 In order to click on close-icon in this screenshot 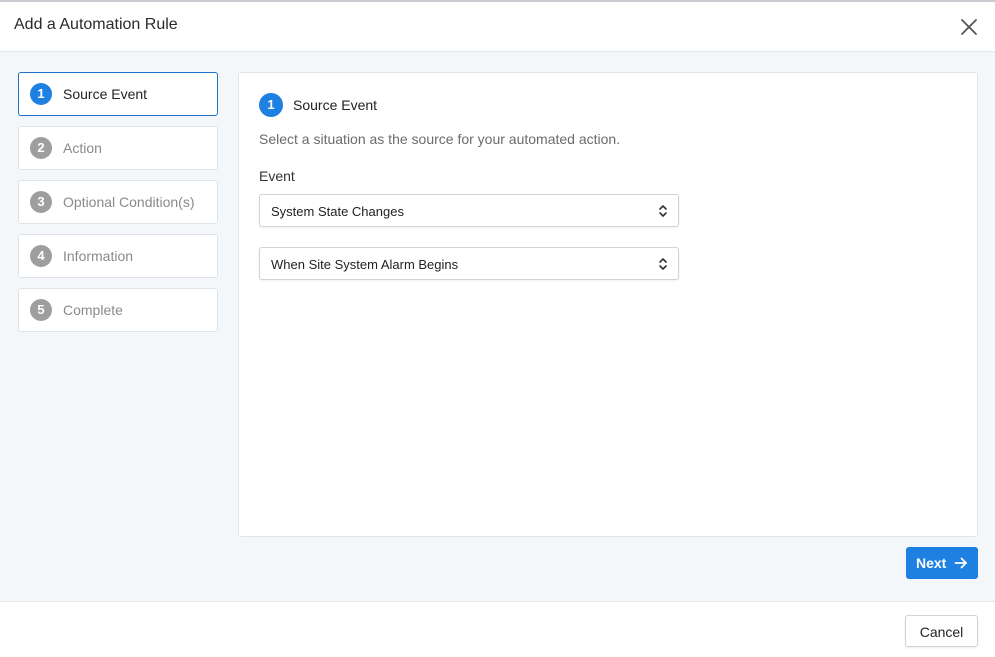, I will do `click(969, 27)`.